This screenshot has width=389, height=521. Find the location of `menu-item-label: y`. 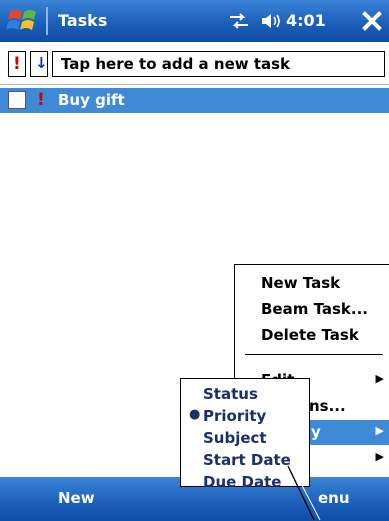

menu-item-label: y is located at coordinates (316, 432).